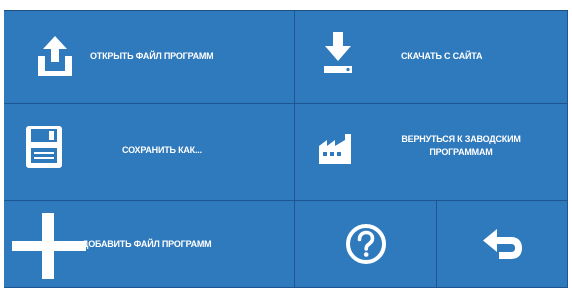 Image resolution: width=572 pixels, height=288 pixels. What do you see at coordinates (147, 244) in the screenshot?
I see `add-program-file-label: ДОБАВИТЬ ФАЙЛ ПРОГРАММ` at bounding box center [147, 244].